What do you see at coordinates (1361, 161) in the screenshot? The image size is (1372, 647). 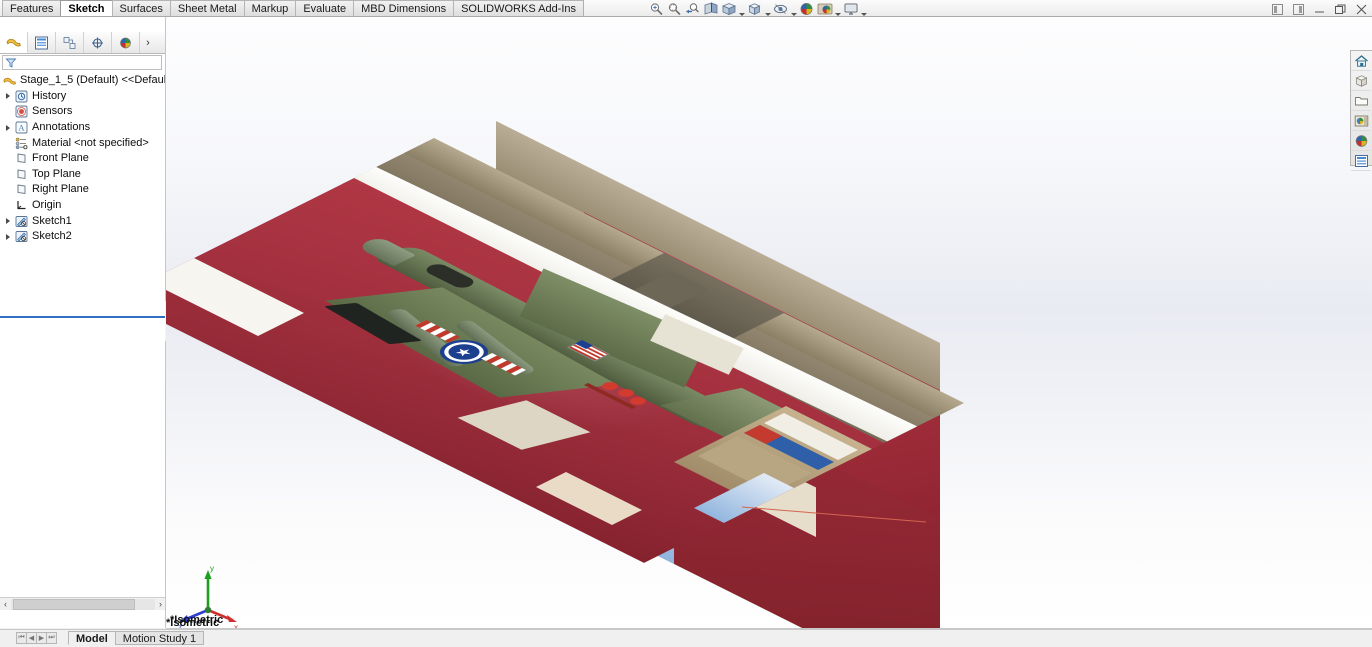 I see `custom-properties-icon` at bounding box center [1361, 161].